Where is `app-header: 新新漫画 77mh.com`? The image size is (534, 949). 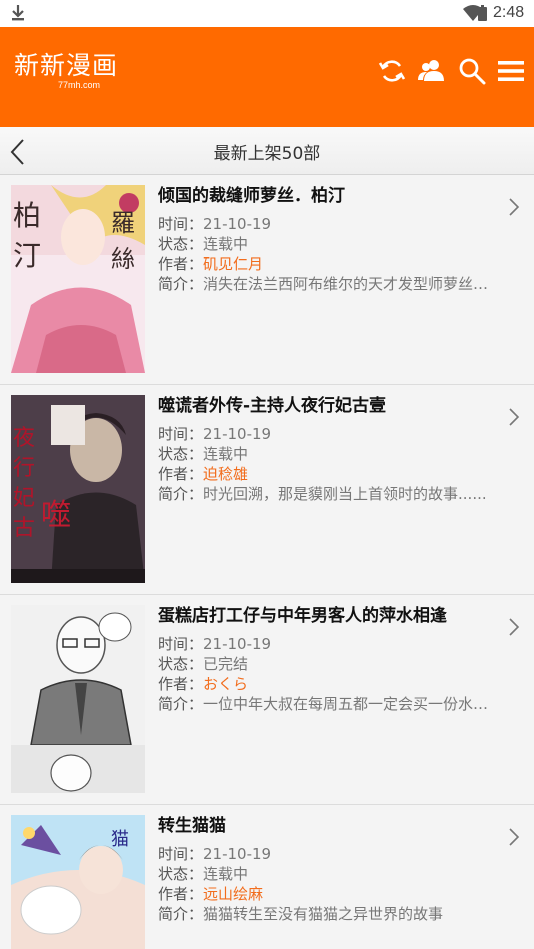 app-header: 新新漫画 77mh.com is located at coordinates (267, 77).